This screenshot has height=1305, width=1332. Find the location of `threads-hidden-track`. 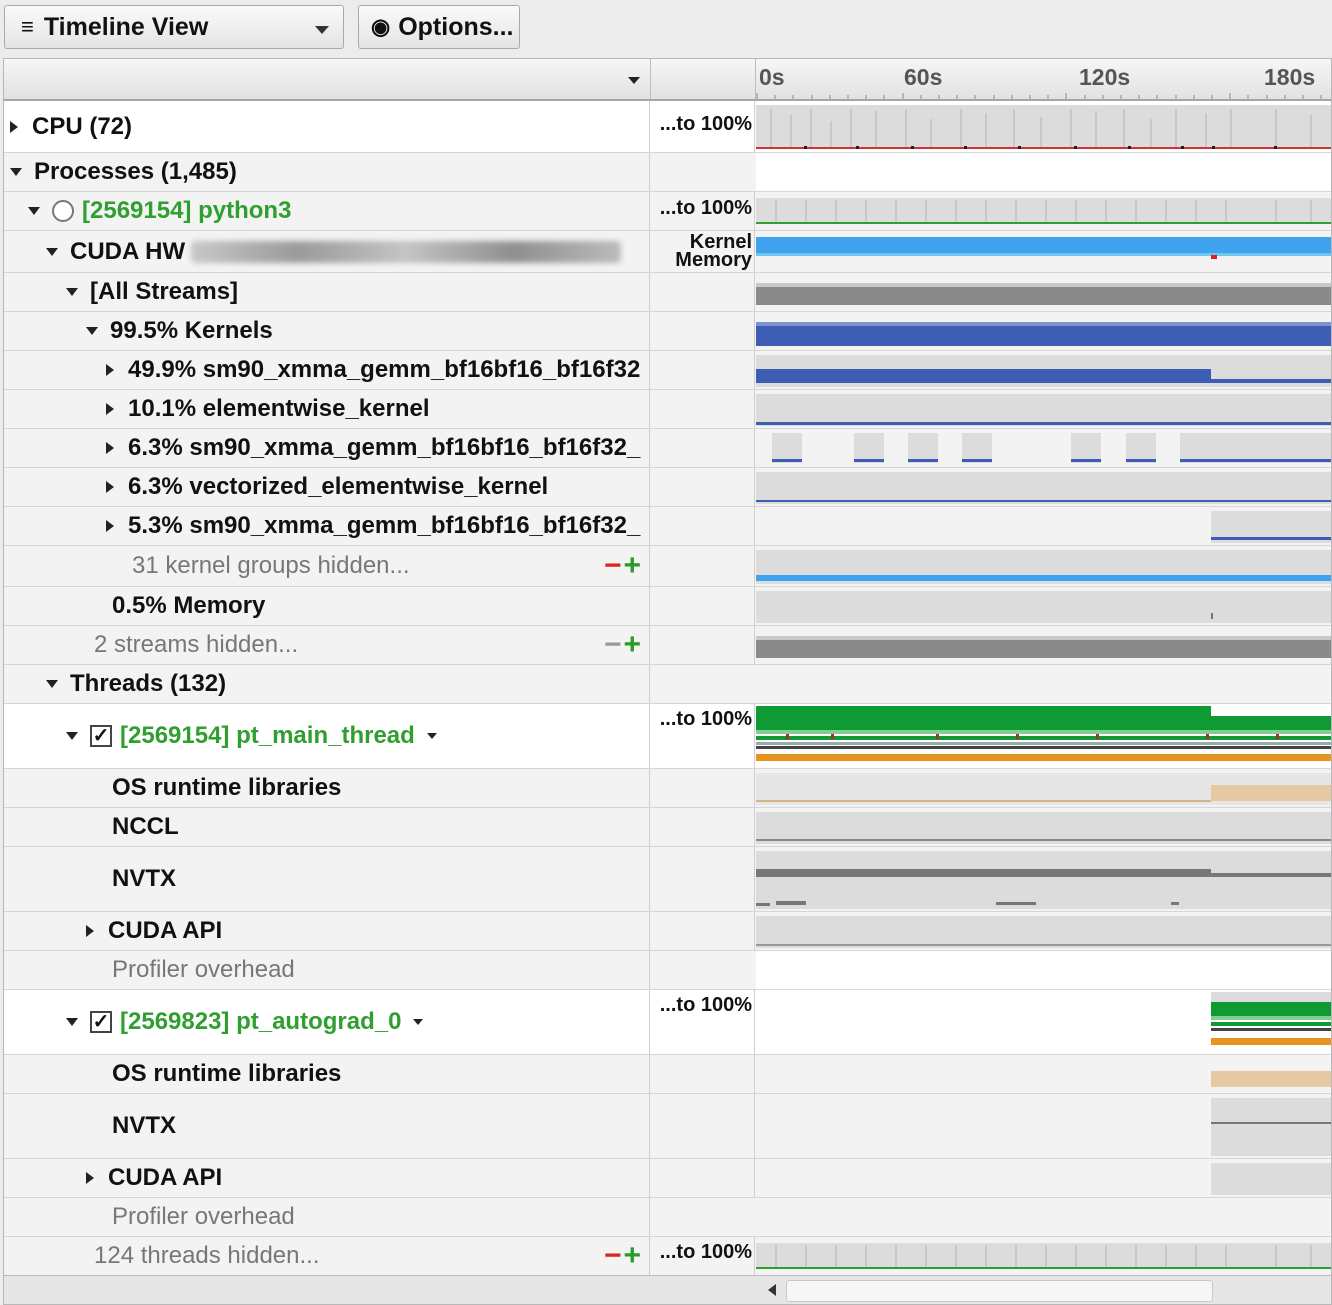

threads-hidden-track is located at coordinates (1043, 1256).